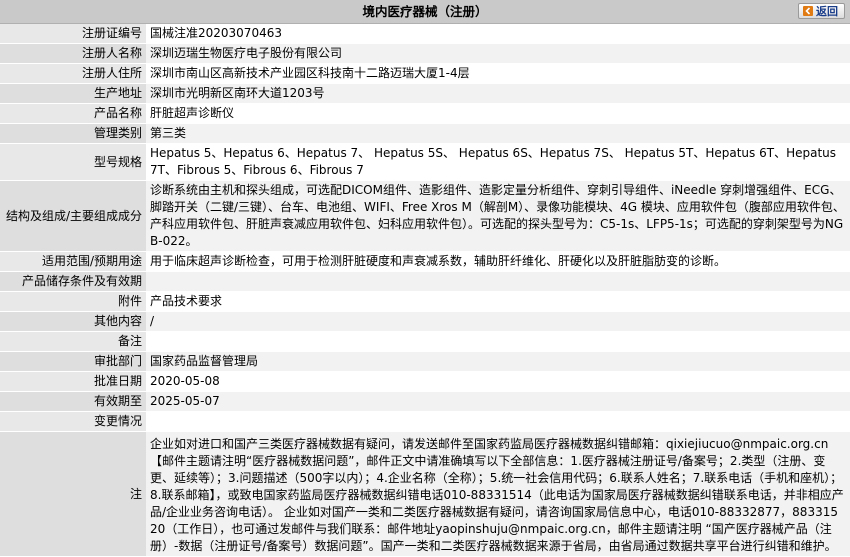  I want to click on field-value: 深圳迈瑞生物医疗电子股份有限公司, so click(498, 53).